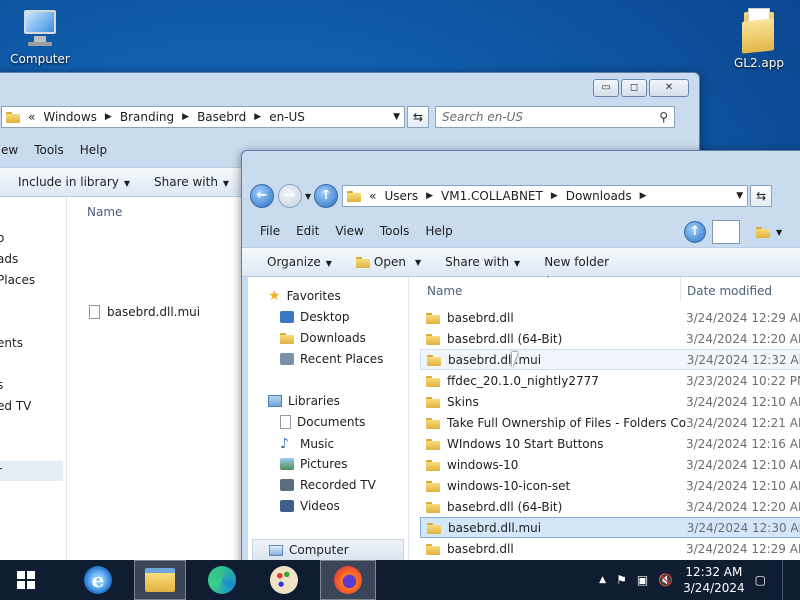  I want to click on maximize-button: ◻, so click(634, 88).